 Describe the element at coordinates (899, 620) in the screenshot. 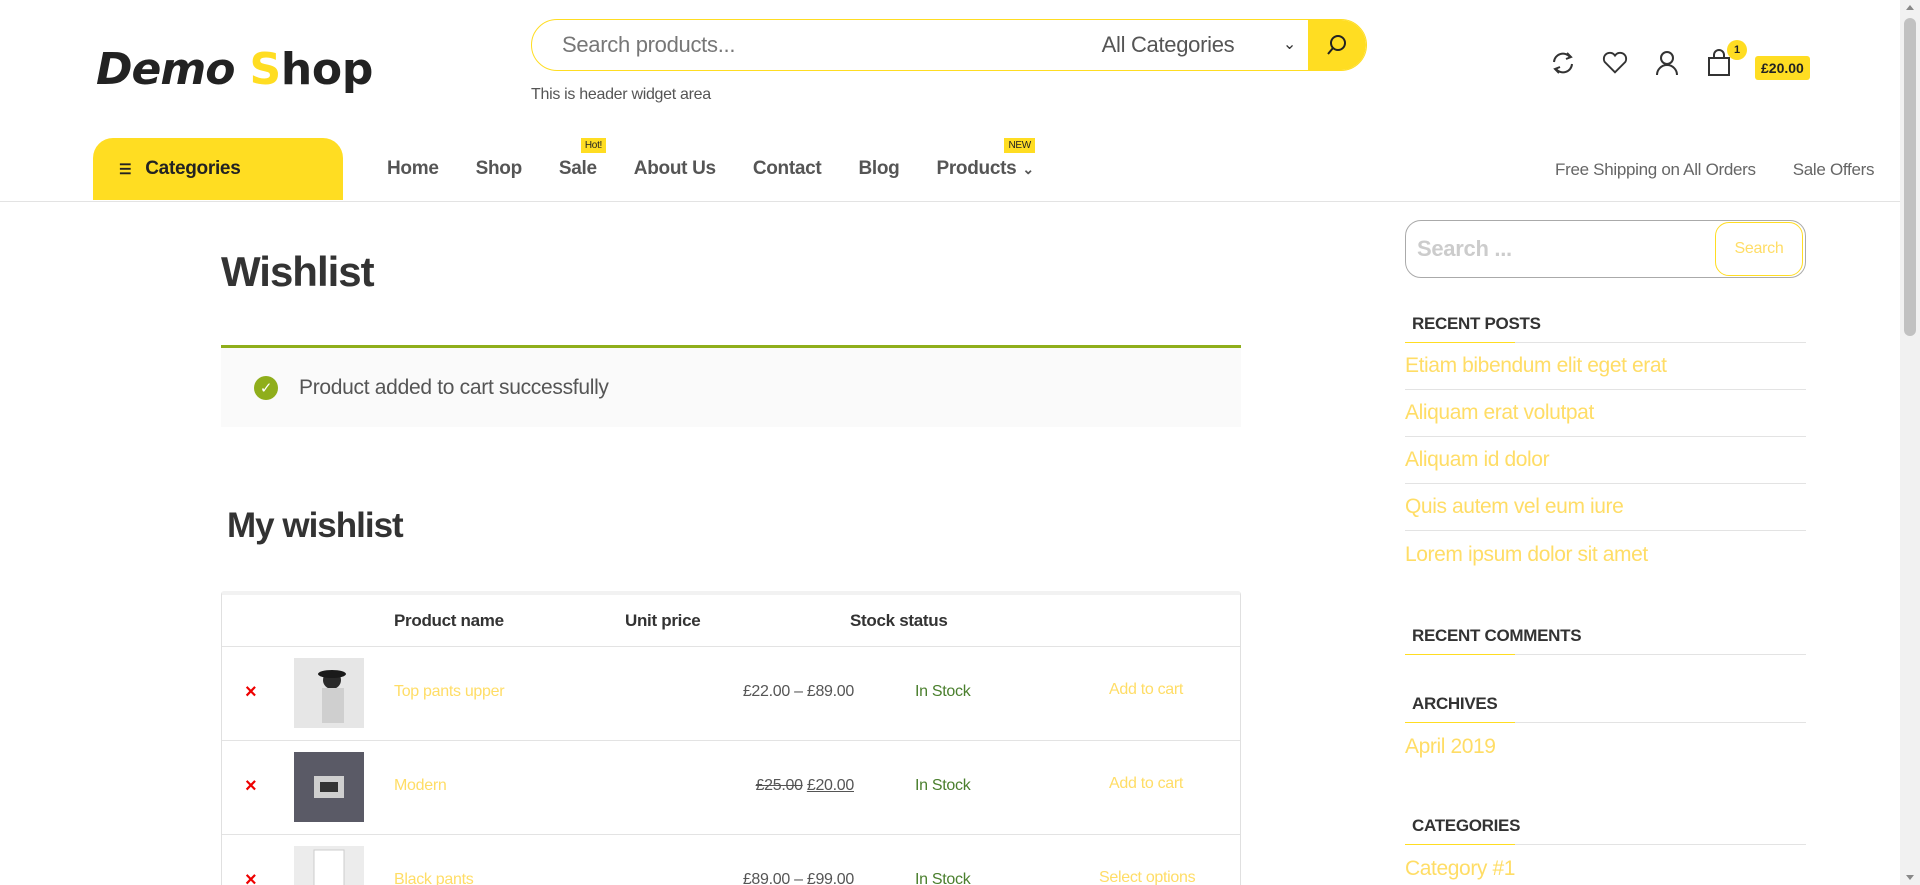

I see `col-stock-status: Stock status` at that location.